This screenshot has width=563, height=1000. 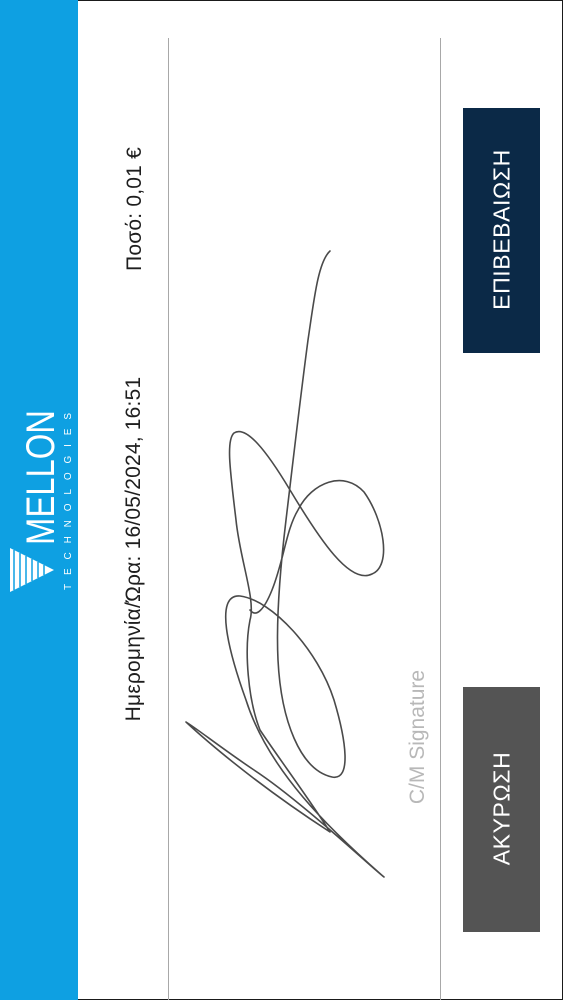 I want to click on cancel-button: ΑΚΥΡΩΣΗ, so click(x=501, y=809).